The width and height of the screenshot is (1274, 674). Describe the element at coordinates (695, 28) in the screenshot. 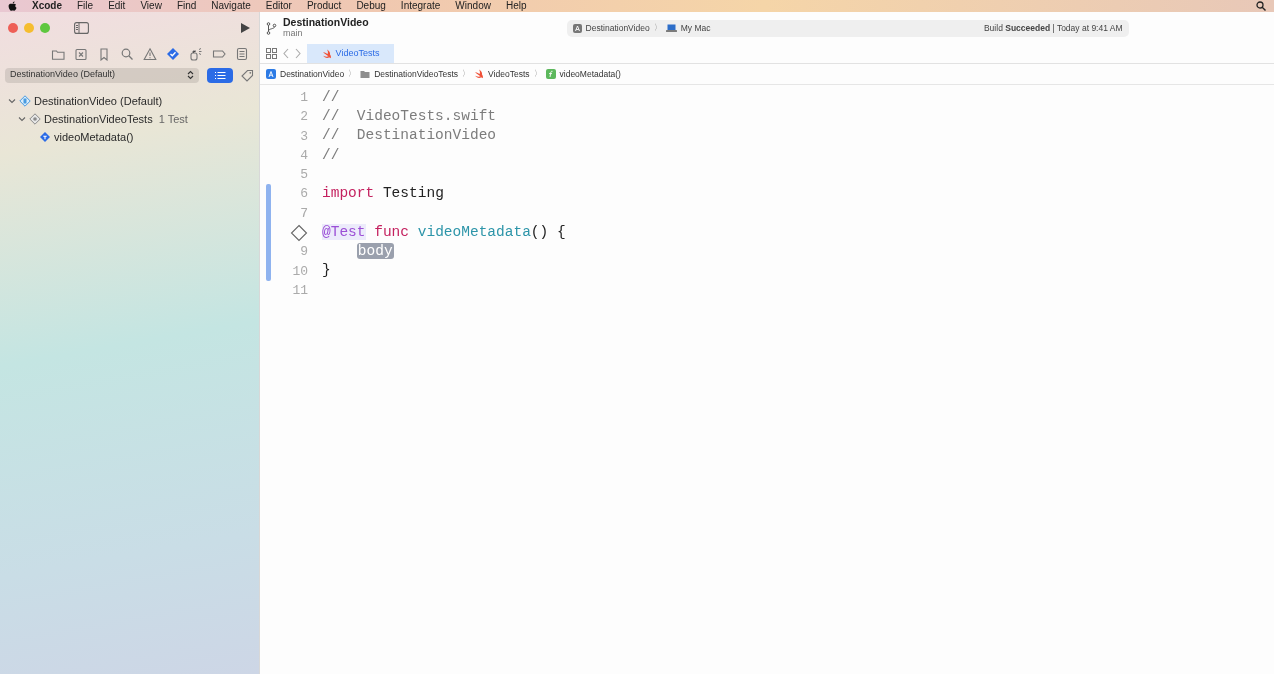

I see `run-destination: My Mac` at that location.